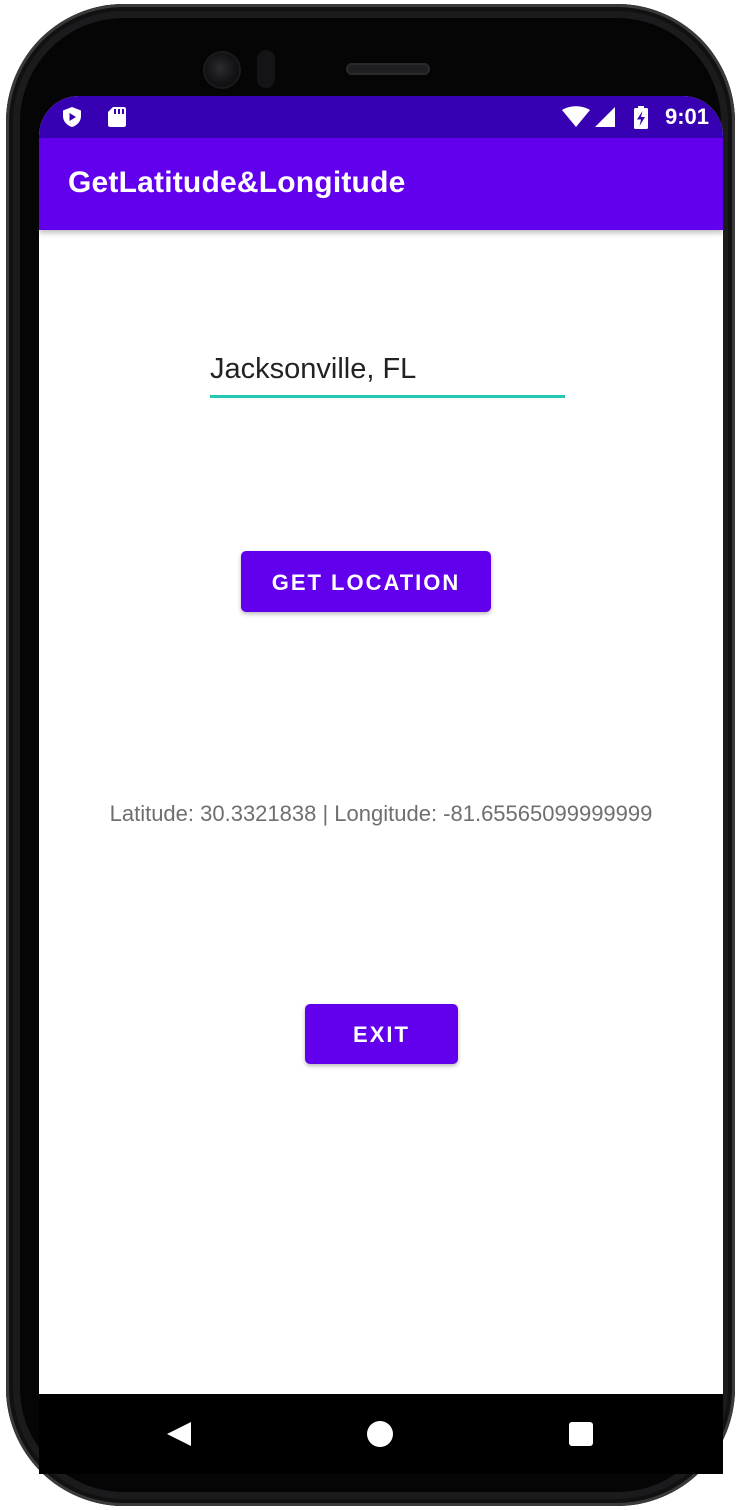 This screenshot has width=741, height=1510. Describe the element at coordinates (387, 396) in the screenshot. I see `input-underline` at that location.